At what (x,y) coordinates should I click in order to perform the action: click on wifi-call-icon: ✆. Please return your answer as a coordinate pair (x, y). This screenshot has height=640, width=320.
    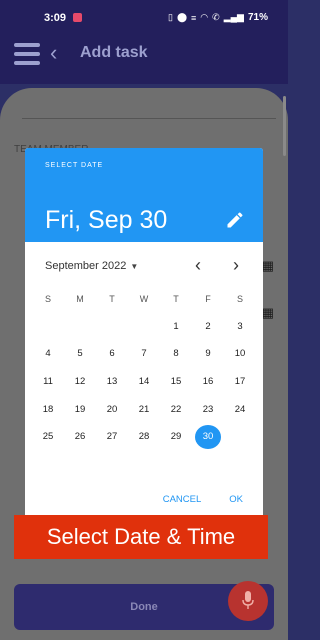
    Looking at the image, I should click on (216, 17).